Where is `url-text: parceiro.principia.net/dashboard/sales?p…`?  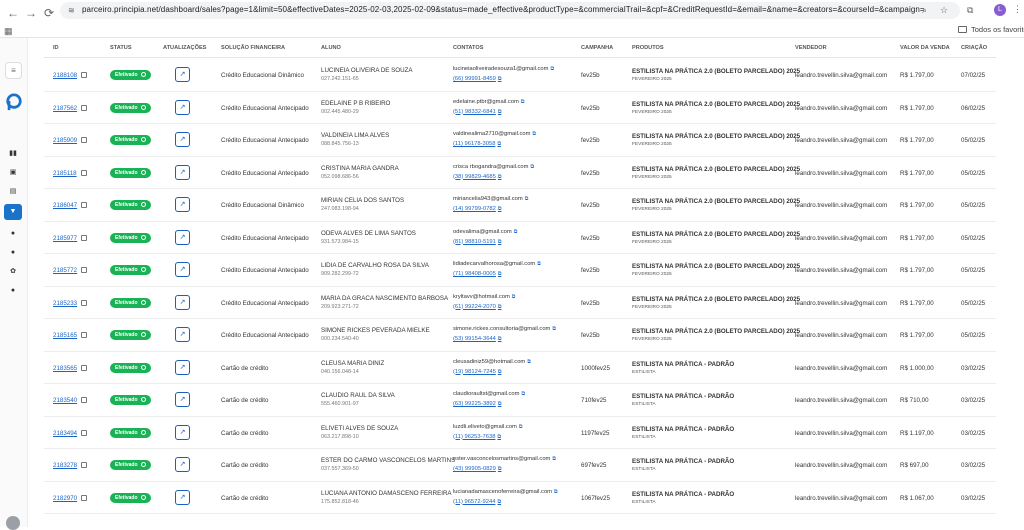
url-text: parceiro.principia.net/dashboard/sales?p… is located at coordinates (503, 9).